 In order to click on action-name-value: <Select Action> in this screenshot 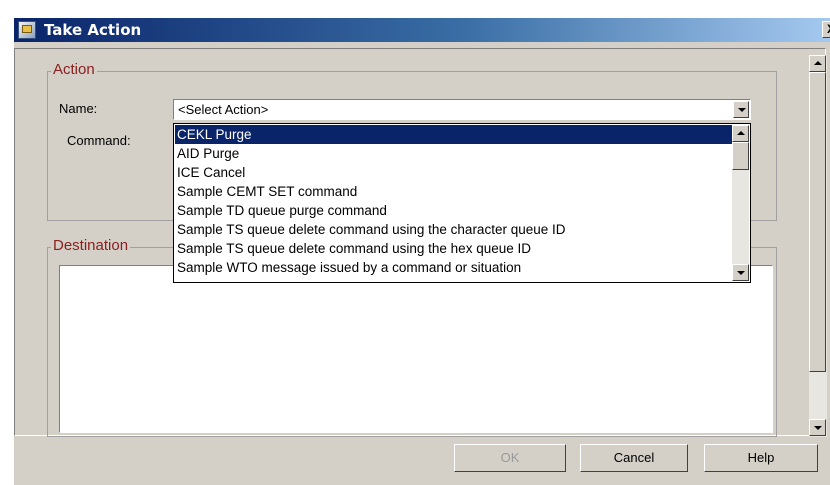, I will do `click(223, 109)`.